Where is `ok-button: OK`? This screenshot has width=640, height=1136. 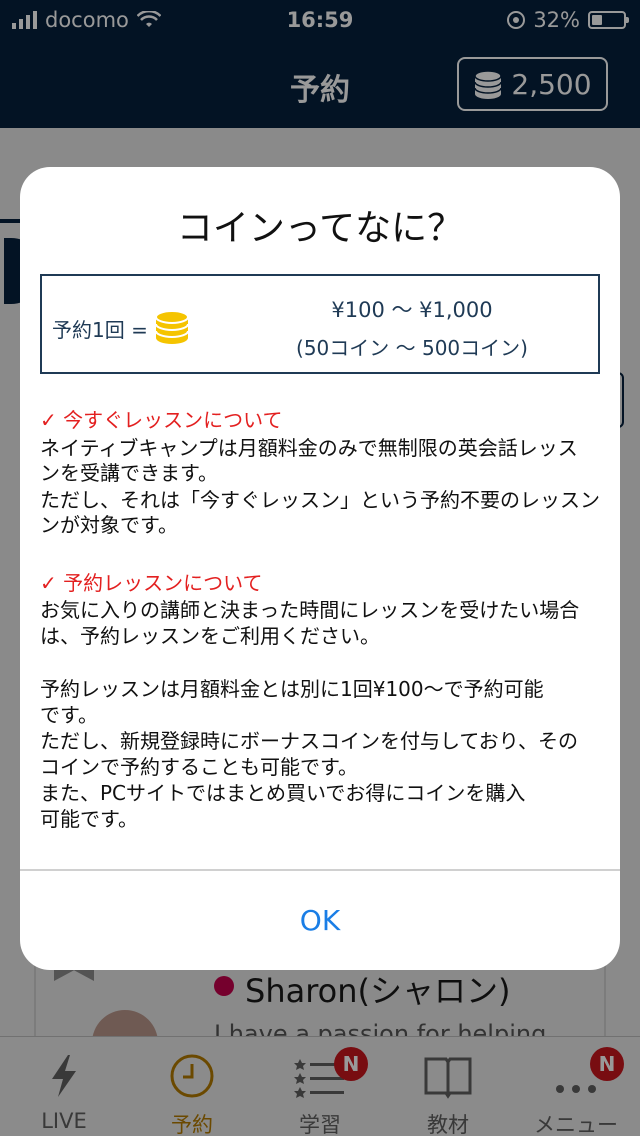 ok-button: OK is located at coordinates (320, 920).